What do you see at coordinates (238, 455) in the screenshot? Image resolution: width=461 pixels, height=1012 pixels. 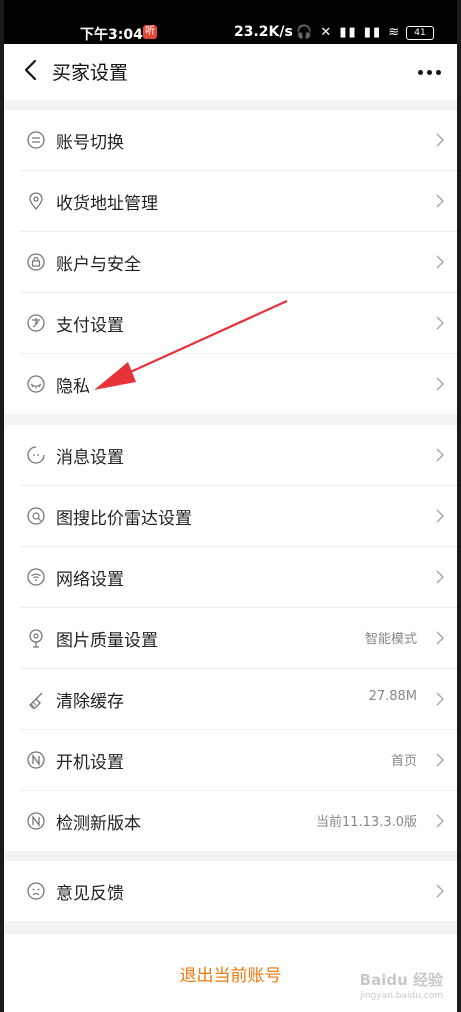 I see `settings-row-message: 消息设置` at bounding box center [238, 455].